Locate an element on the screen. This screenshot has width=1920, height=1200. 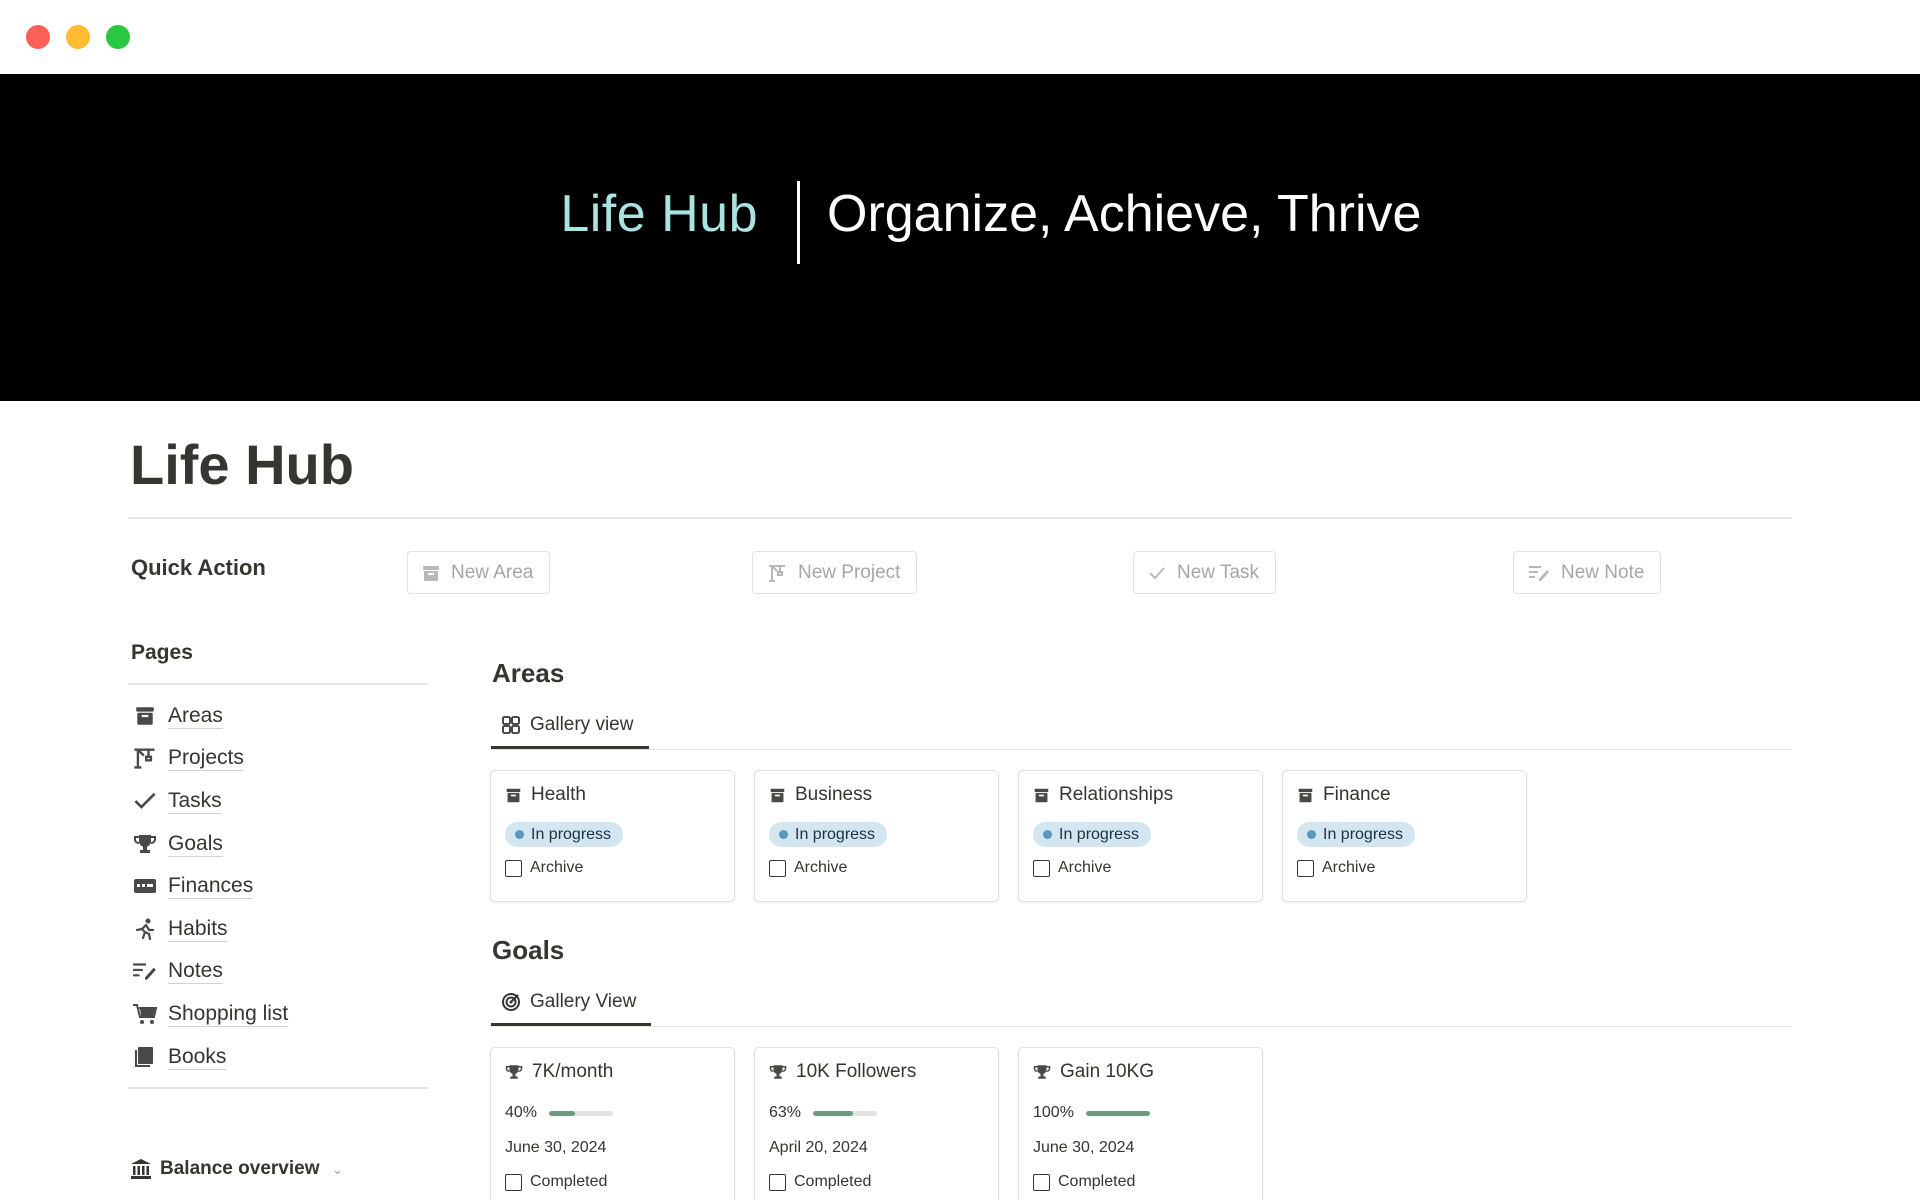
new-note-button: New Note is located at coordinates (1587, 572).